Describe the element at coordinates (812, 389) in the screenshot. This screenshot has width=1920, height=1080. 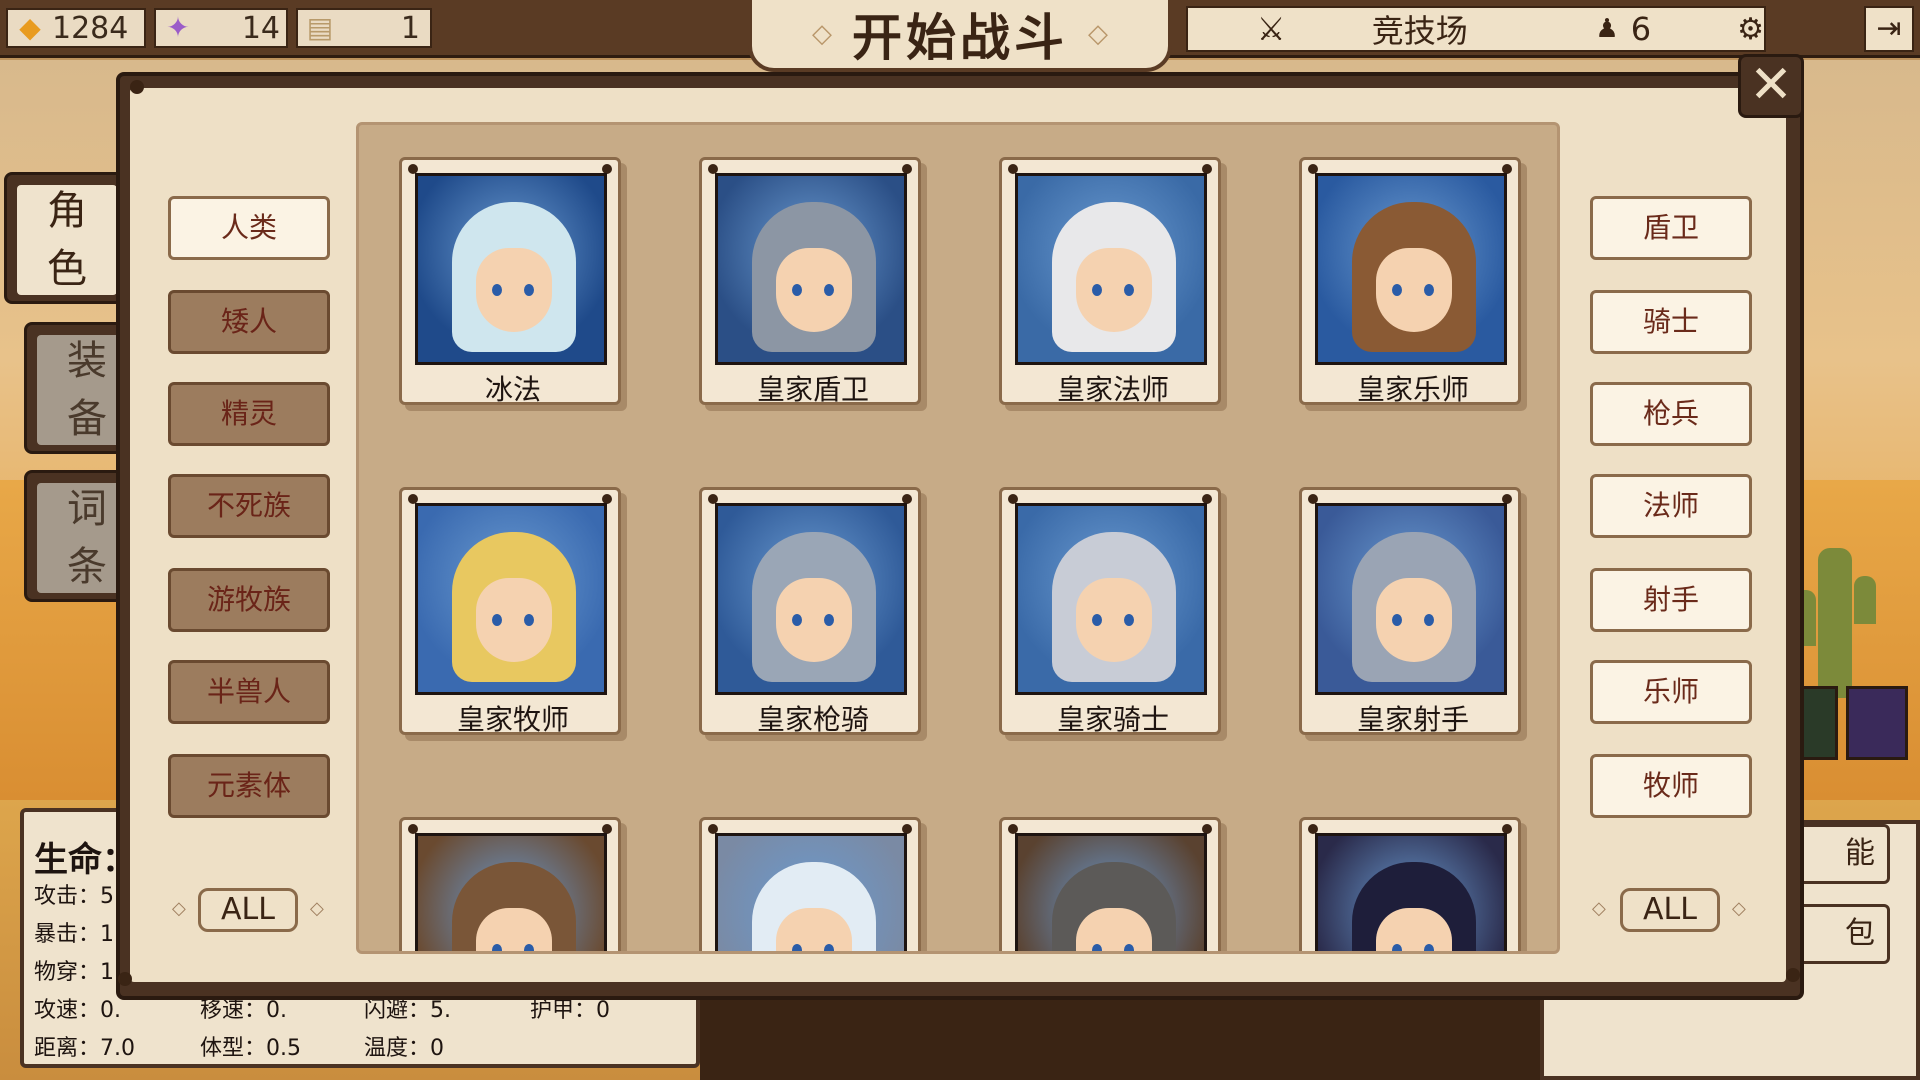
I see `hero-name: 皇家盾卫` at that location.